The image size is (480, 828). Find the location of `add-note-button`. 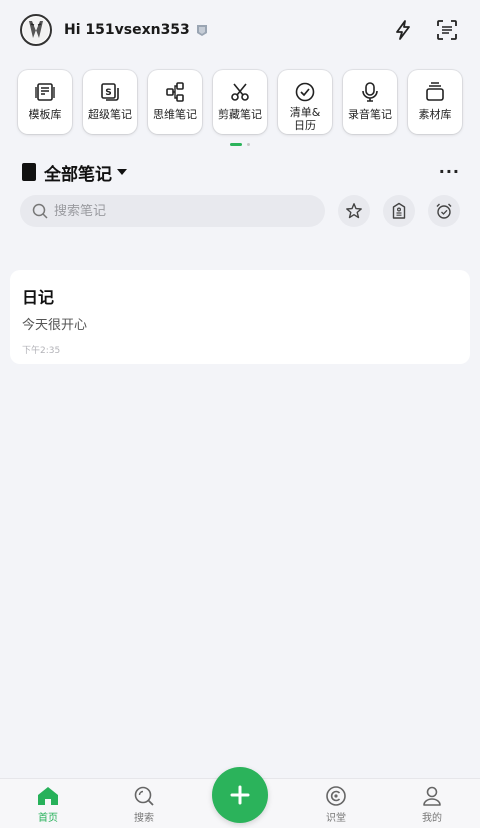

add-note-button is located at coordinates (240, 795).